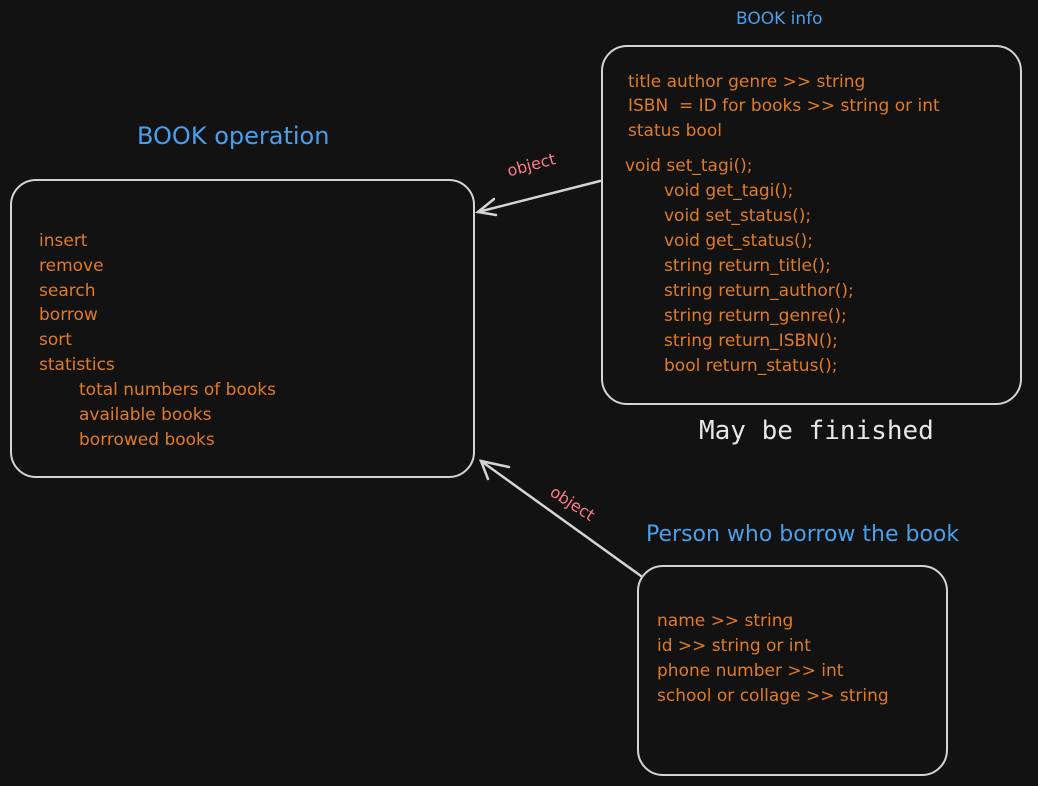  Describe the element at coordinates (779, 19) in the screenshot. I see `book-info-title: BOOK info` at that location.